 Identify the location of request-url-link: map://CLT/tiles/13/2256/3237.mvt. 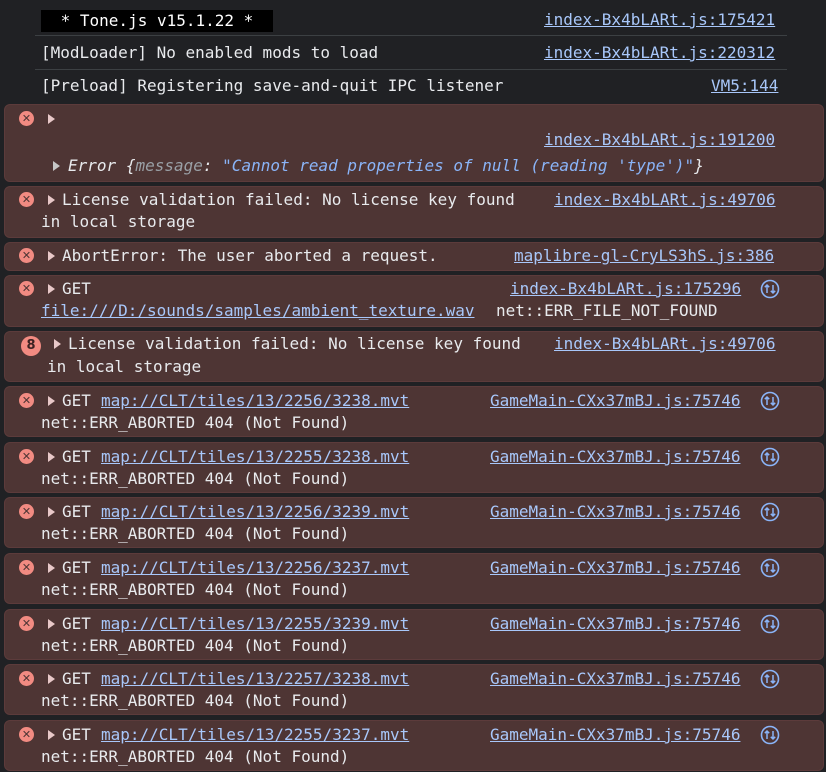
(255, 568).